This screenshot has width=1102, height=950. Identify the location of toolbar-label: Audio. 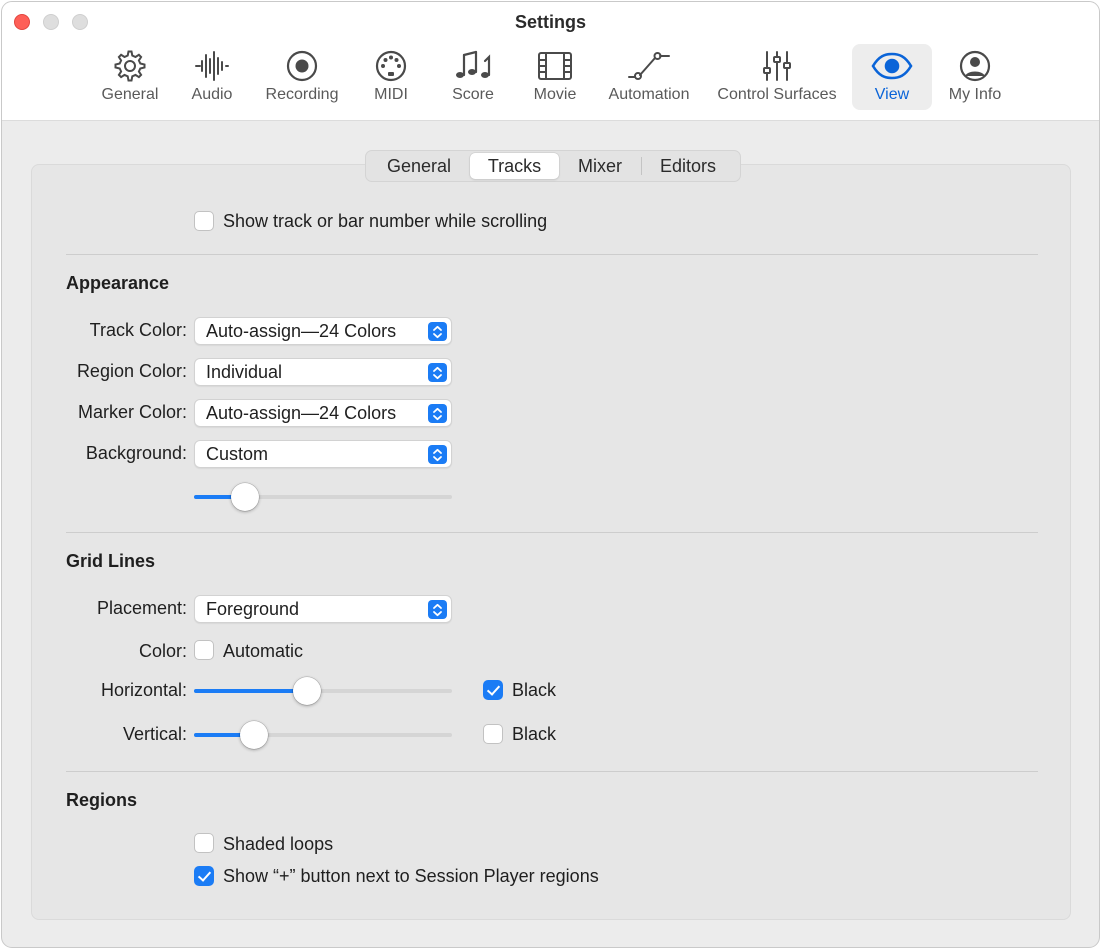
(212, 94).